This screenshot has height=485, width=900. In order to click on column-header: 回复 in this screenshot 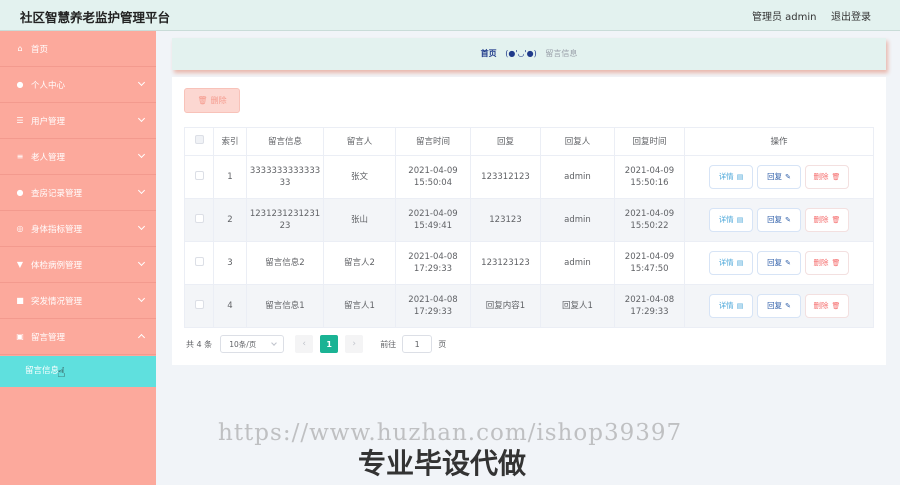, I will do `click(505, 141)`.